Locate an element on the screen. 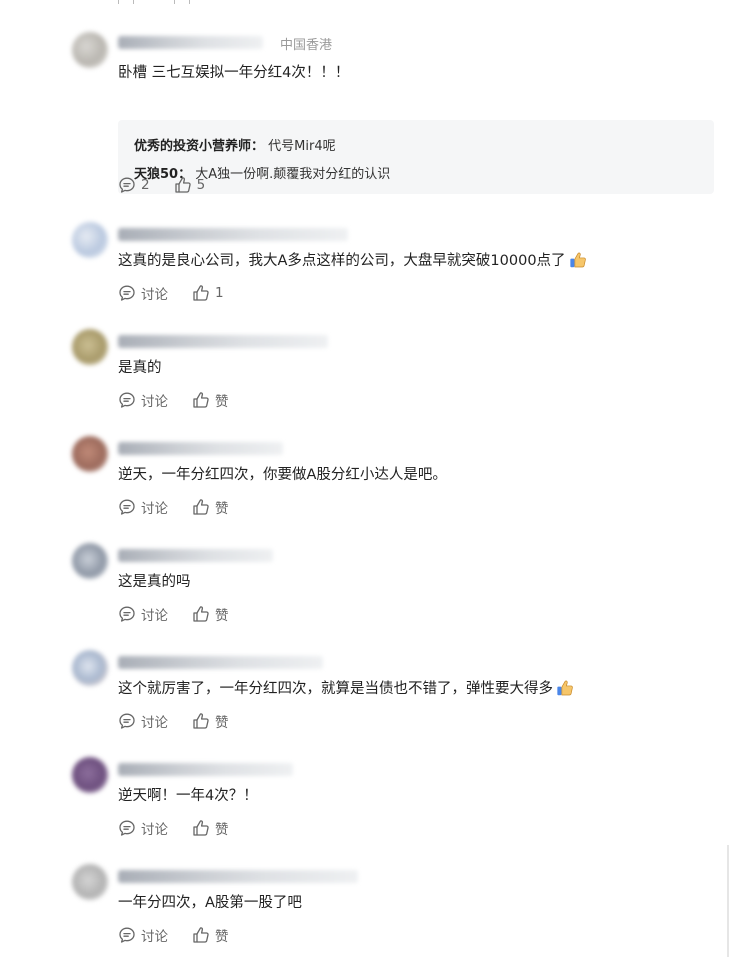 Image resolution: width=729 pixels, height=957 pixels. comment-button: 2 is located at coordinates (134, 185).